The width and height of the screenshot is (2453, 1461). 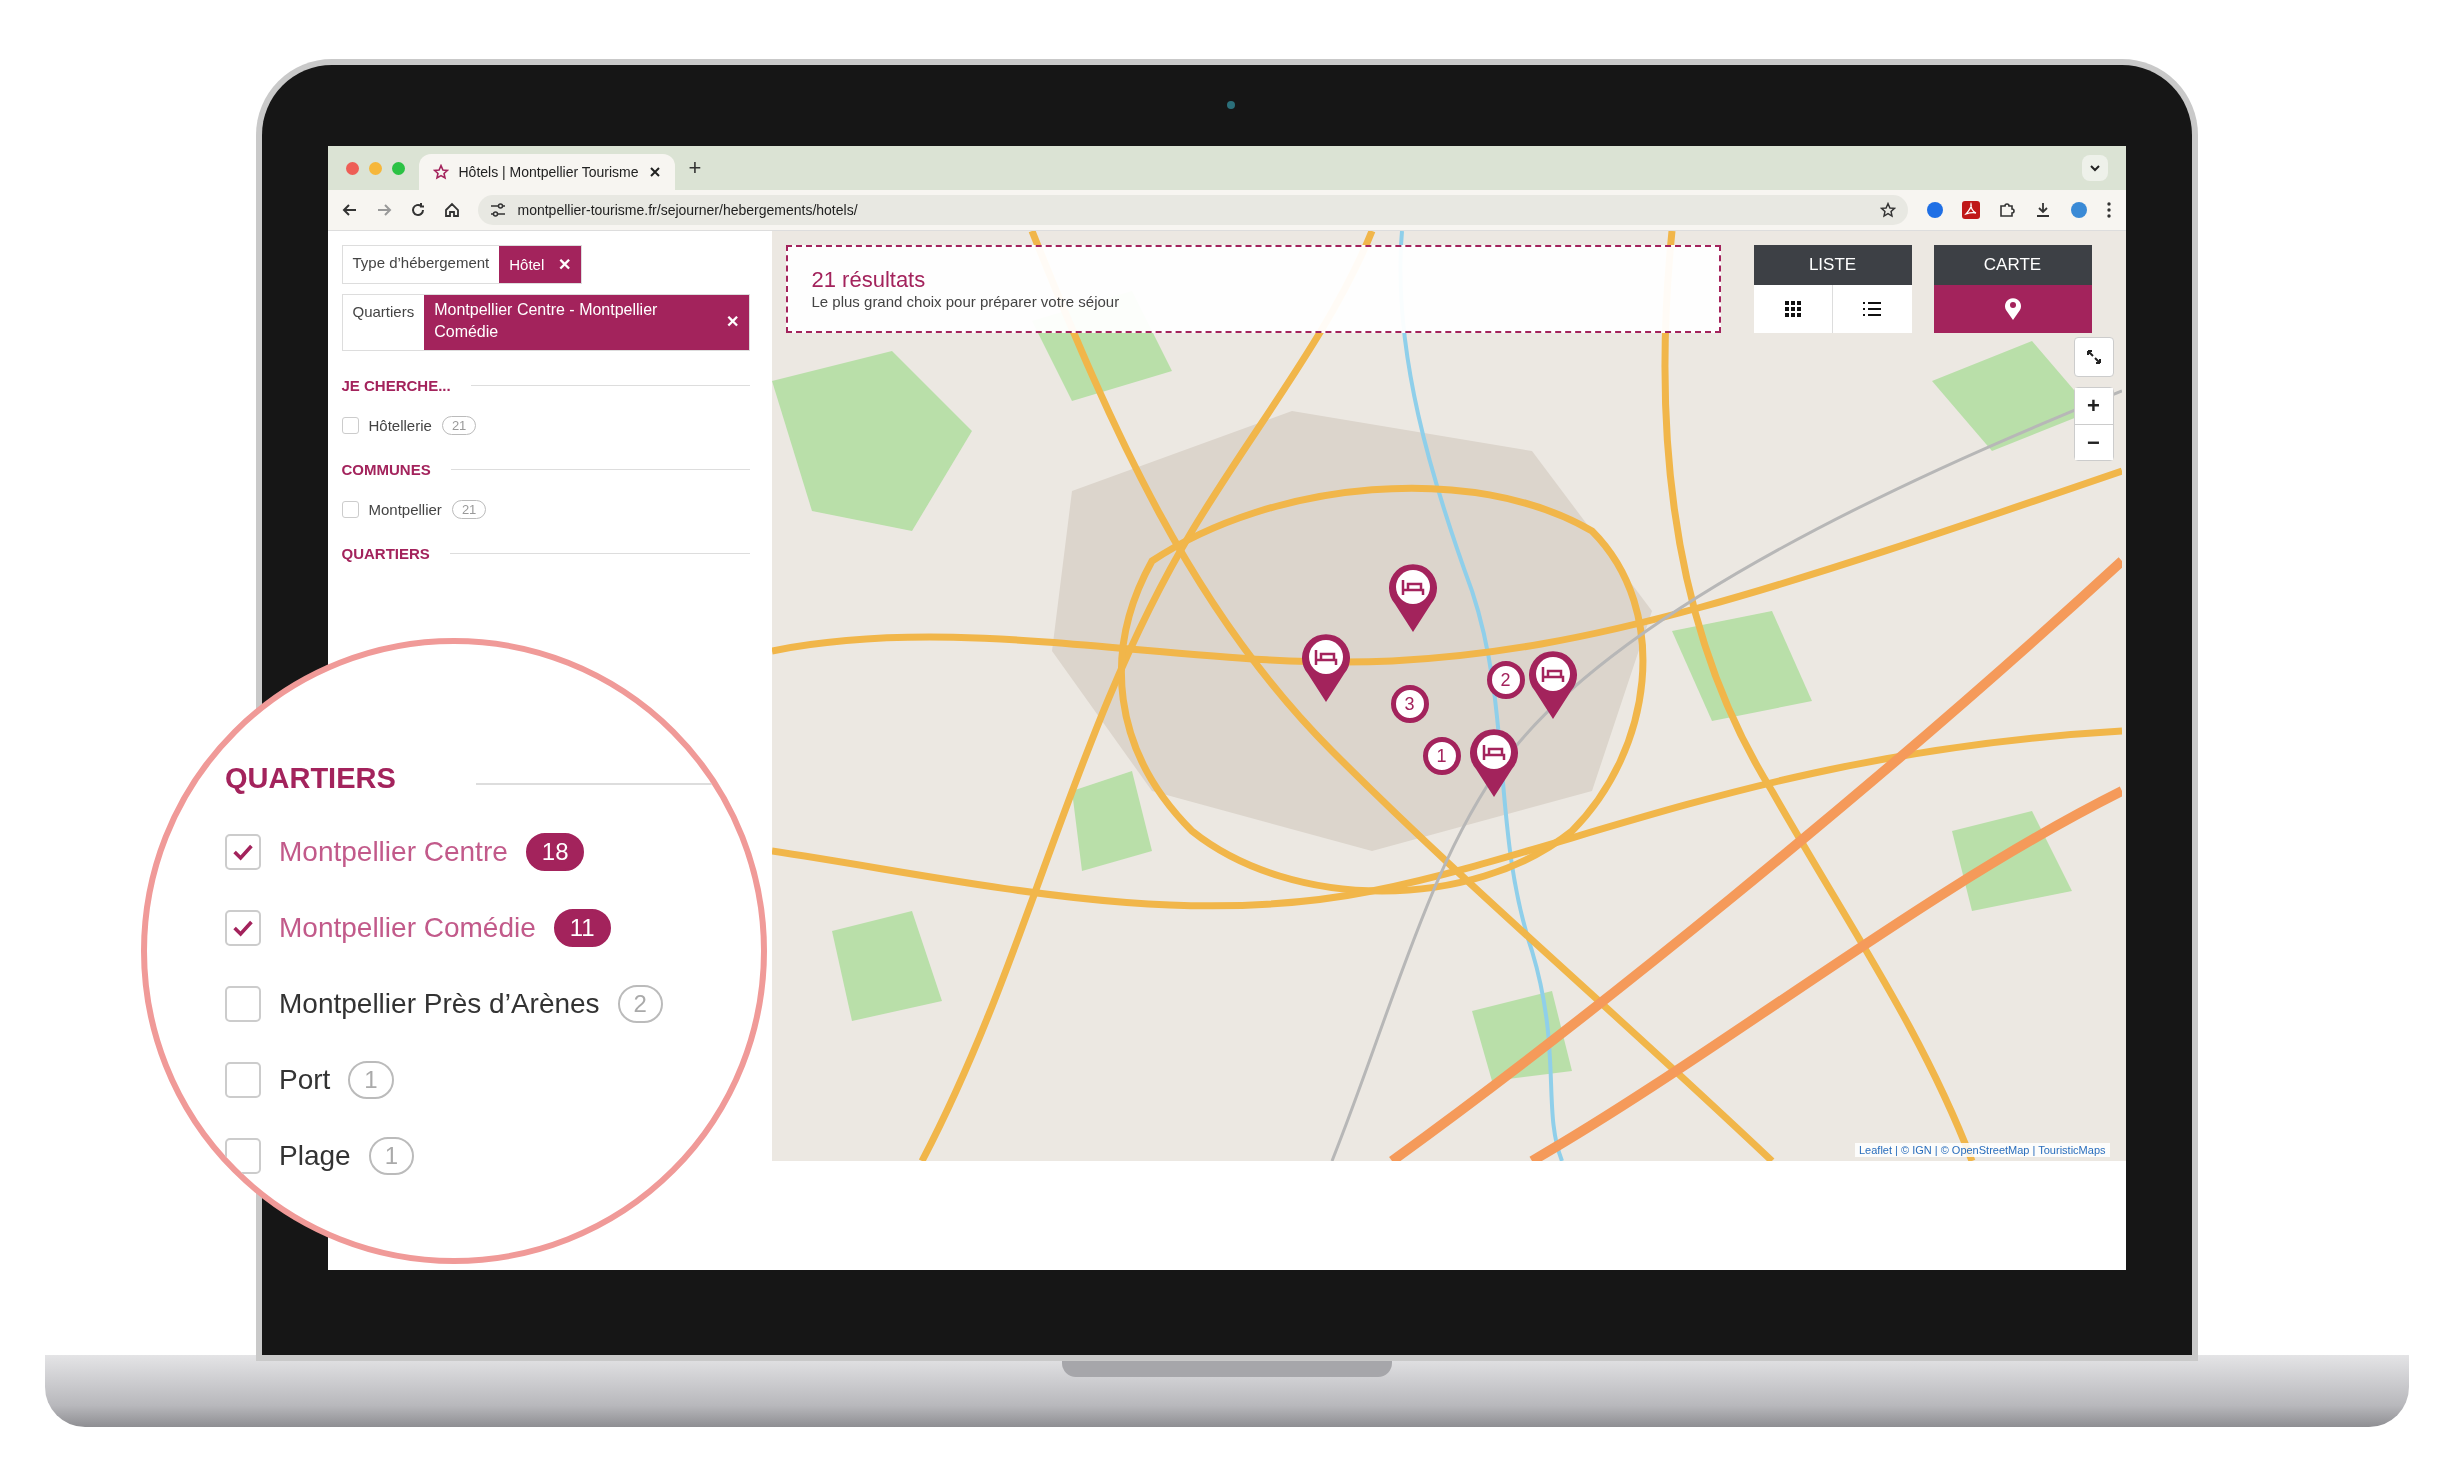 I want to click on tab-title: Hôtels | Montpellier Tourisme, so click(x=548, y=172).